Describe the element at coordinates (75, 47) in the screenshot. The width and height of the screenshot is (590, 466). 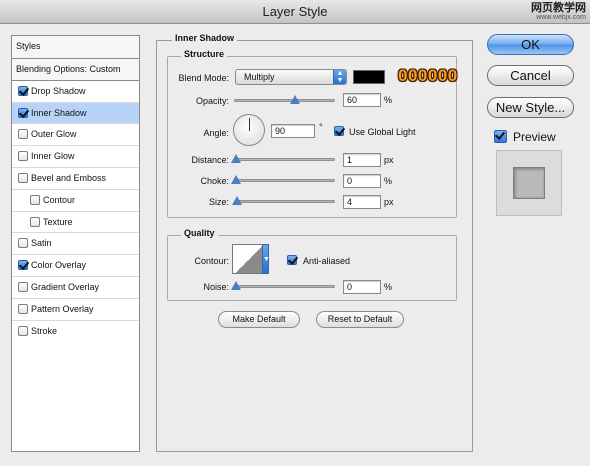
I see `styles-list-header: Styles` at that location.